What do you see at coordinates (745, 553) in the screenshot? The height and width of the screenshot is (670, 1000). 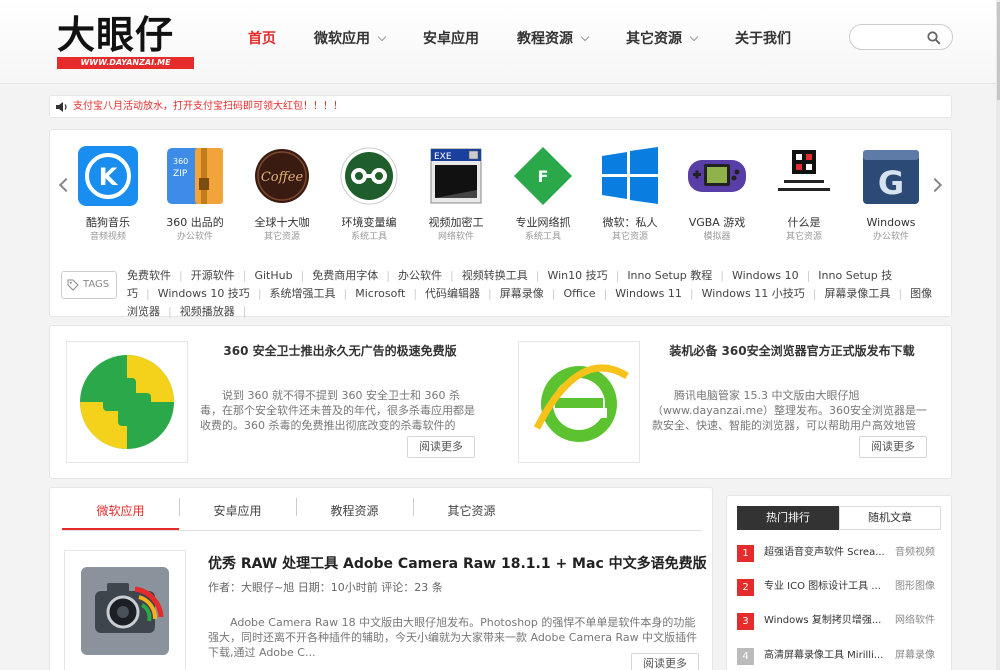 I see `rank-number: 1` at bounding box center [745, 553].